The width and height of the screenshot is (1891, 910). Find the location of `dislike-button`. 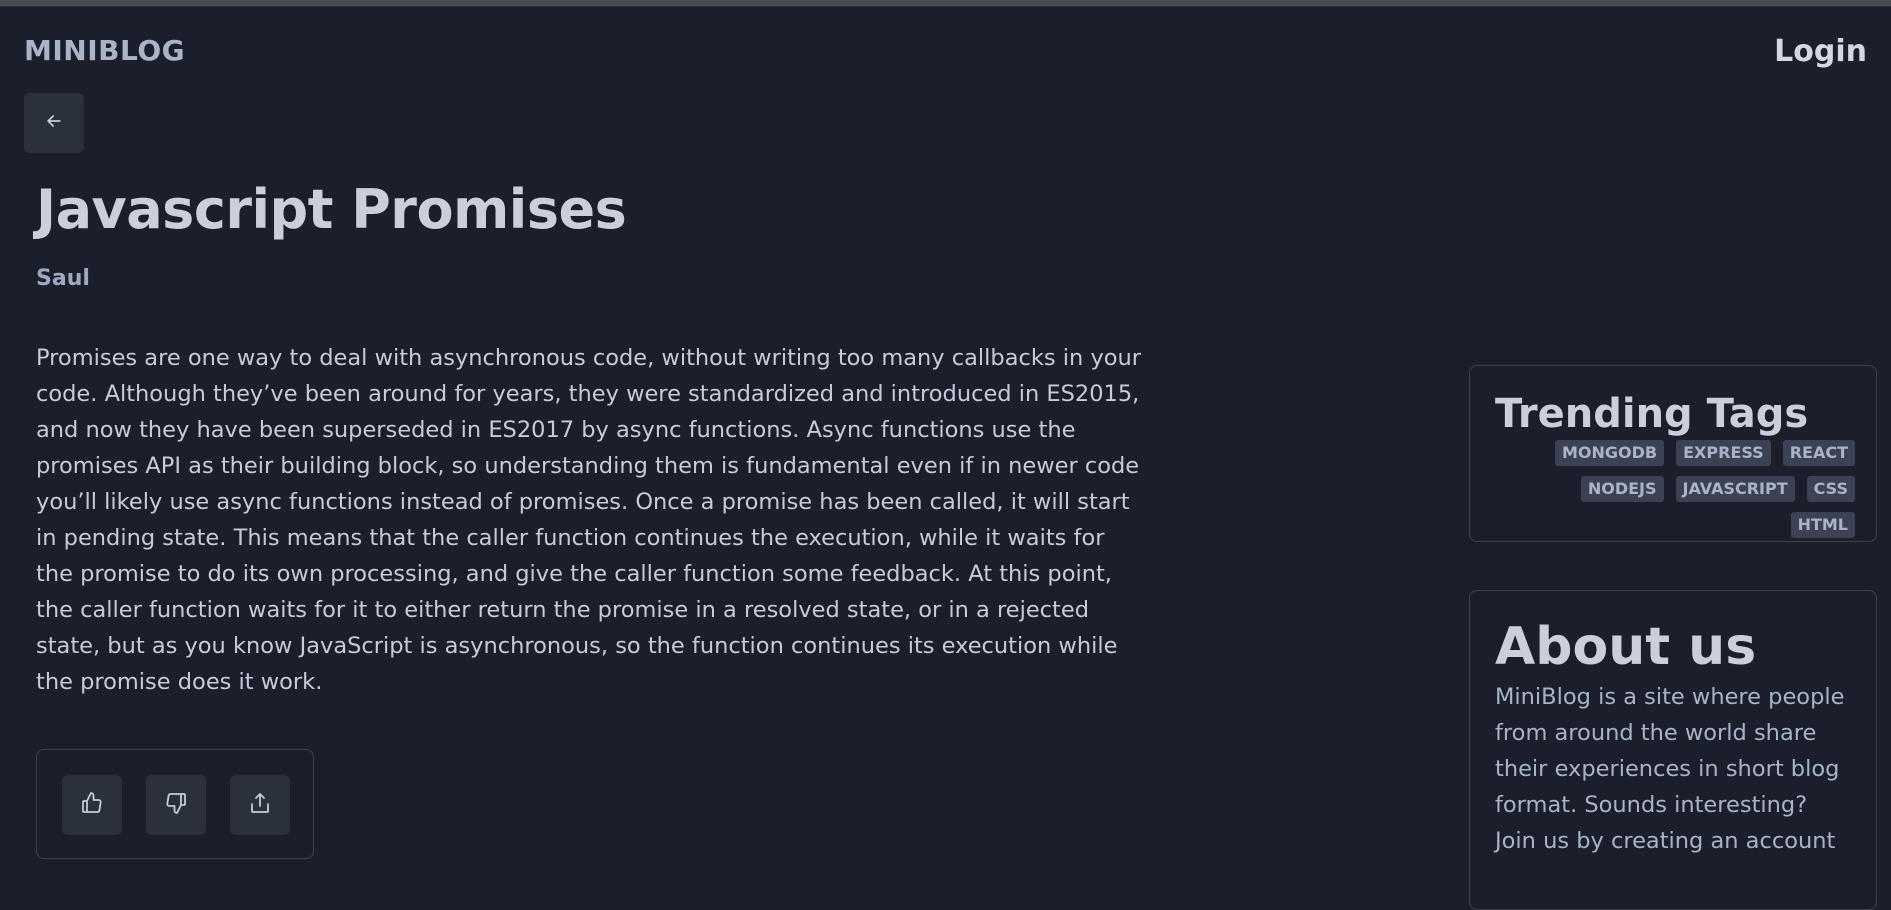

dislike-button is located at coordinates (176, 805).